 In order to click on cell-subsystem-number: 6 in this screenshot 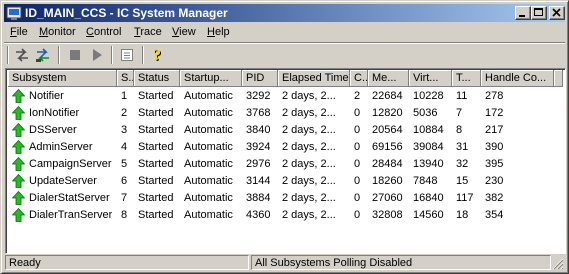, I will do `click(124, 181)`.